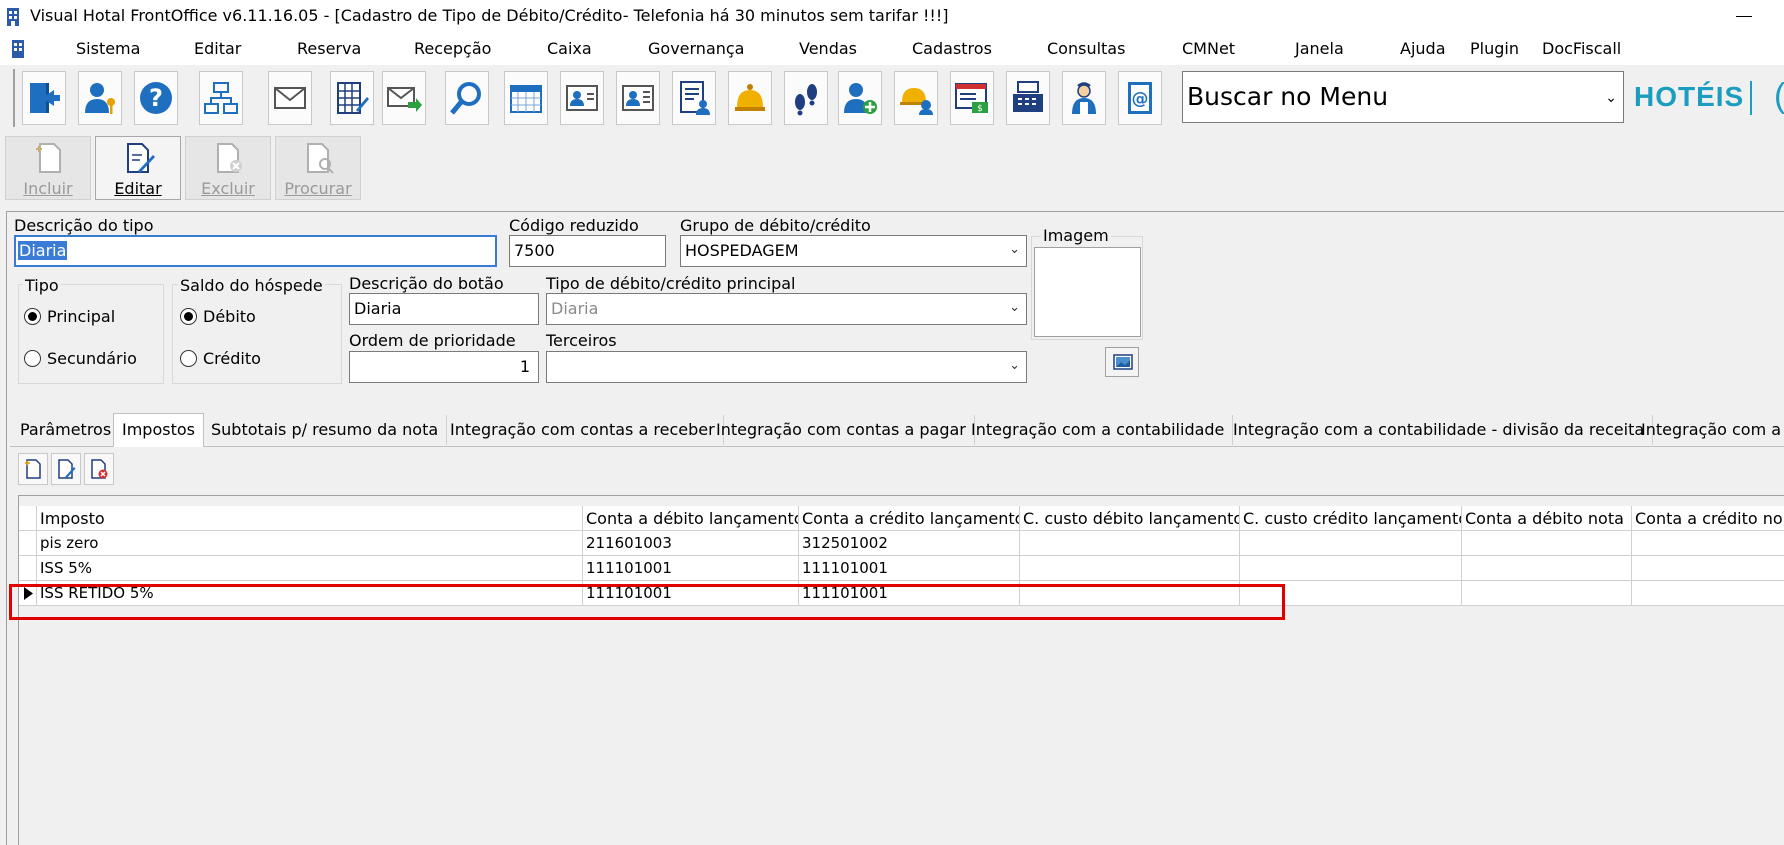 Image resolution: width=1784 pixels, height=845 pixels. I want to click on table-cell: 312501002, so click(909, 543).